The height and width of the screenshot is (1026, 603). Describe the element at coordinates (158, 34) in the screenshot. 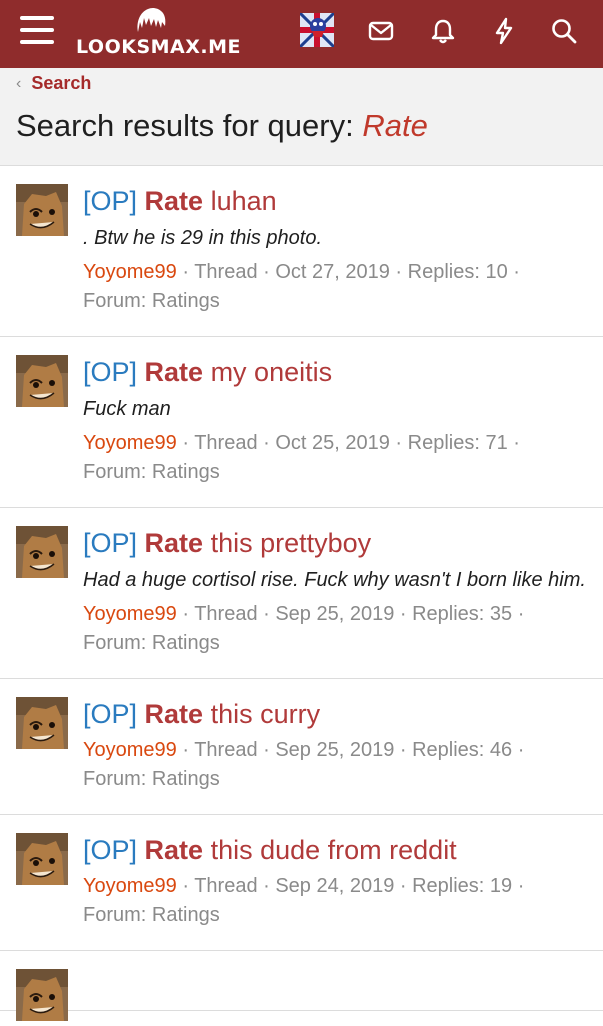

I see `site-logo: LOOKSMAX.ME` at that location.